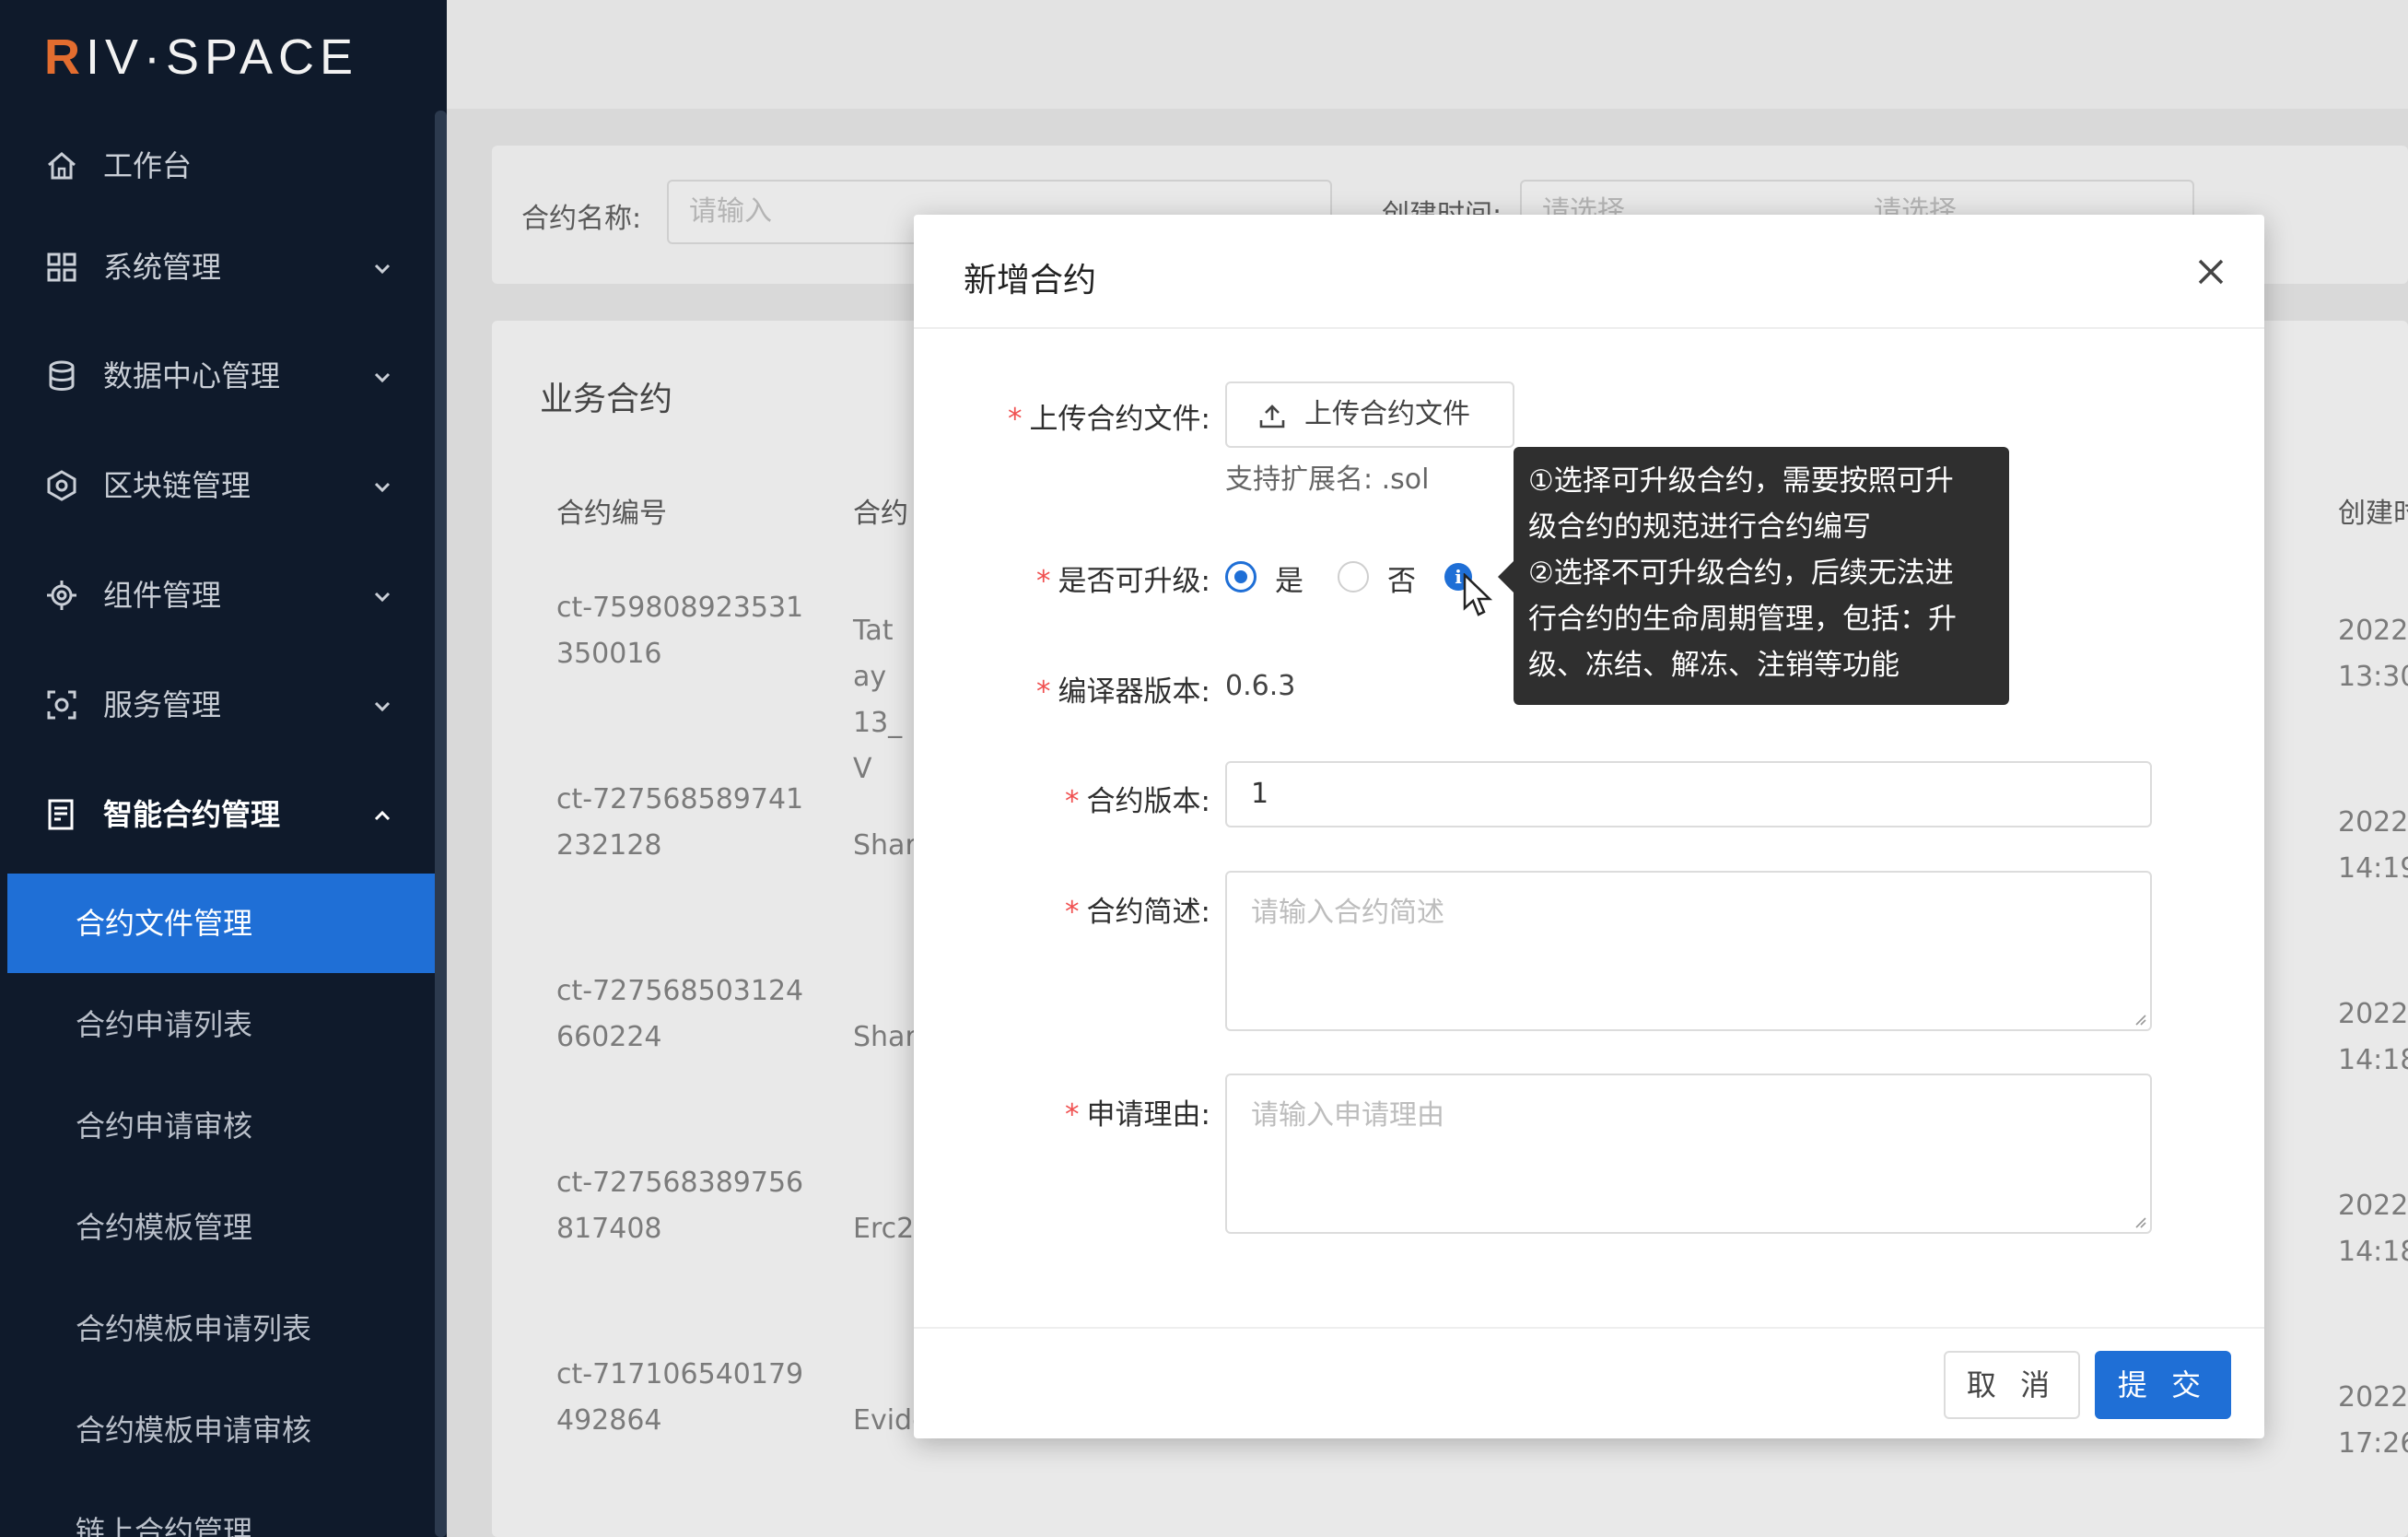 This screenshot has width=2408, height=1537. I want to click on column-header-name: 合约, so click(881, 514).